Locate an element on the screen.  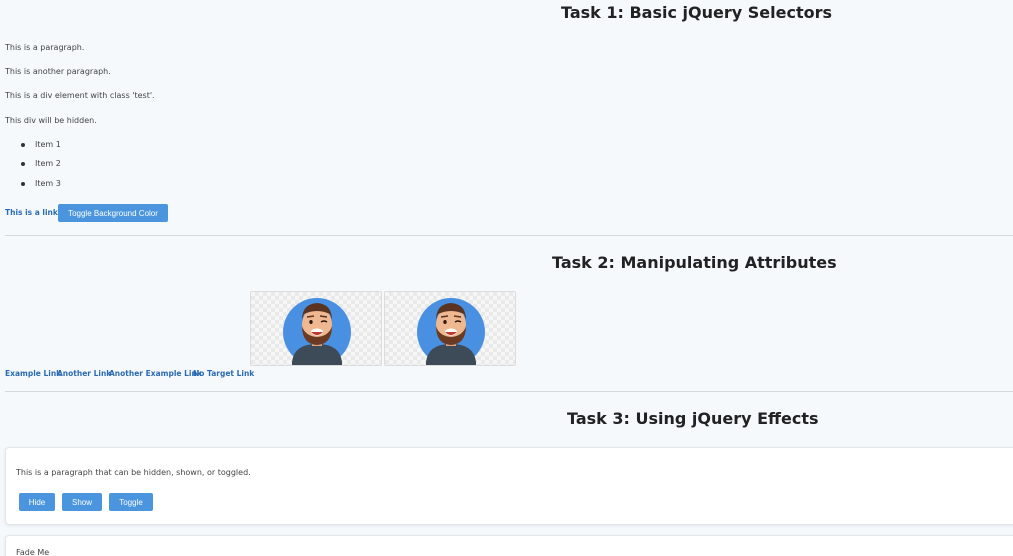
list-item-label: Item 1 is located at coordinates (48, 144).